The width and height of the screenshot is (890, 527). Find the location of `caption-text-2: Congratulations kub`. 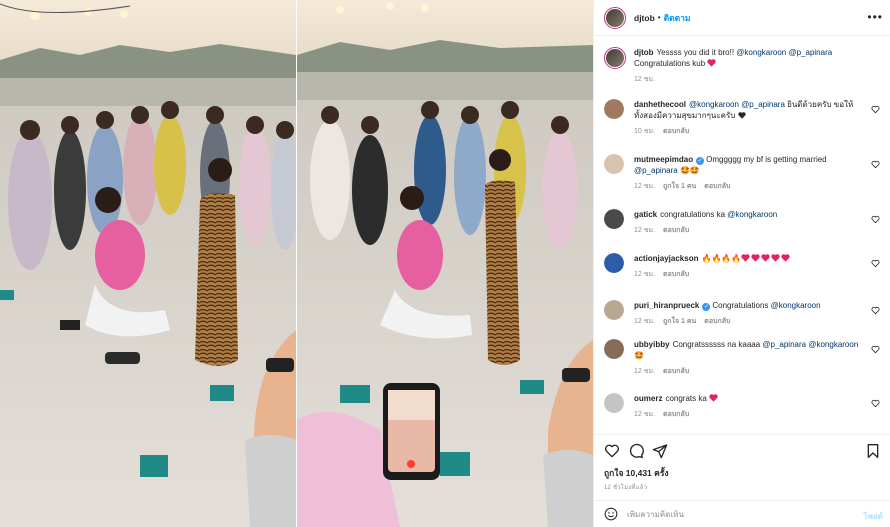

caption-text-2: Congratulations kub is located at coordinates (670, 63).